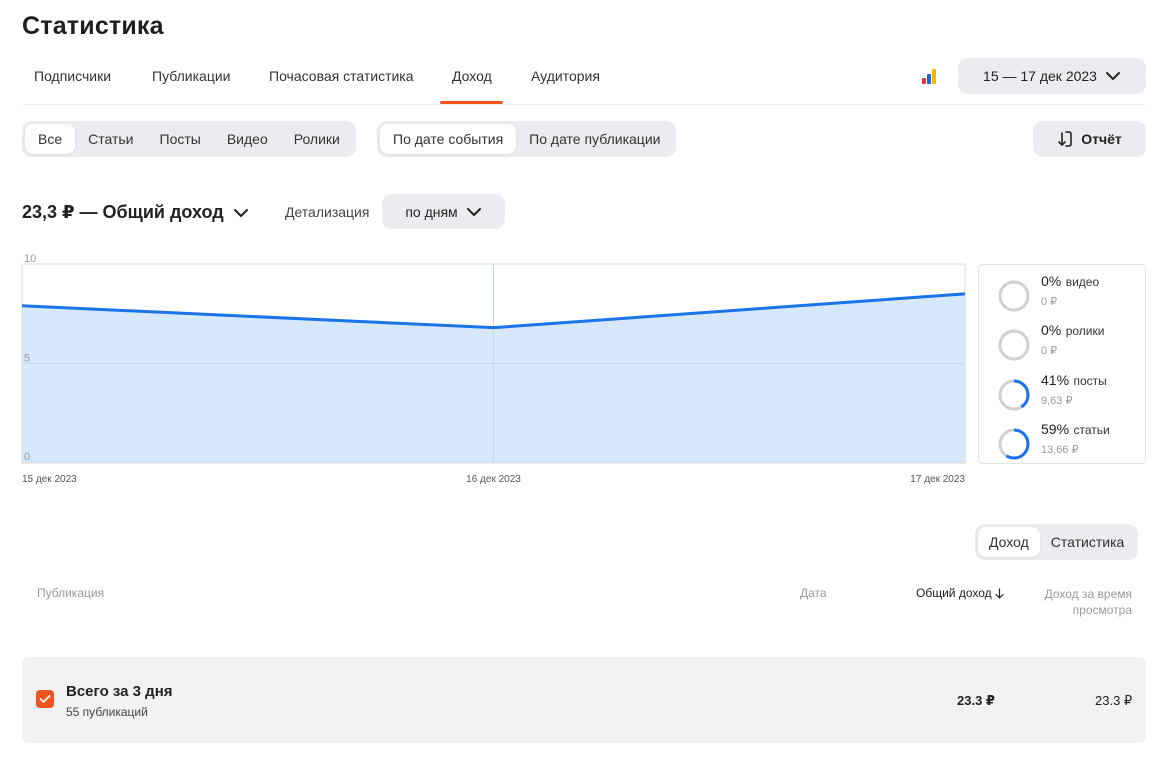  What do you see at coordinates (1014, 345) in the screenshot?
I see `donut-shorts-icon` at bounding box center [1014, 345].